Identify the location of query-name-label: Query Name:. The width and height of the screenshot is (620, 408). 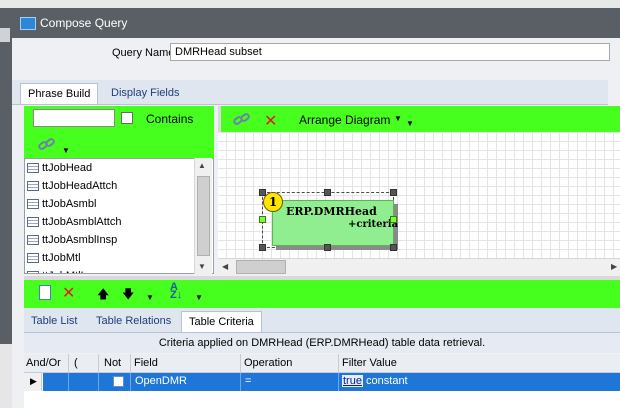
(145, 53).